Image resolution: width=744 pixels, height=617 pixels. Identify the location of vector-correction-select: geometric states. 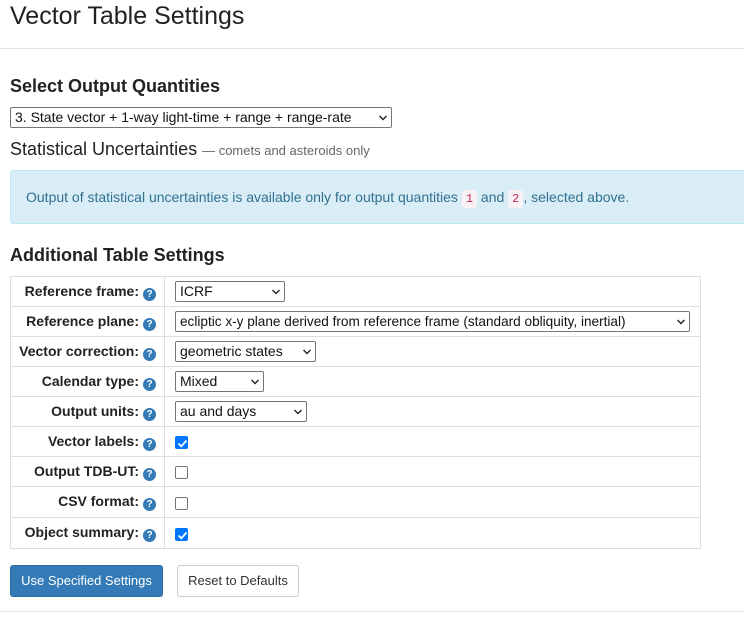
(245, 351).